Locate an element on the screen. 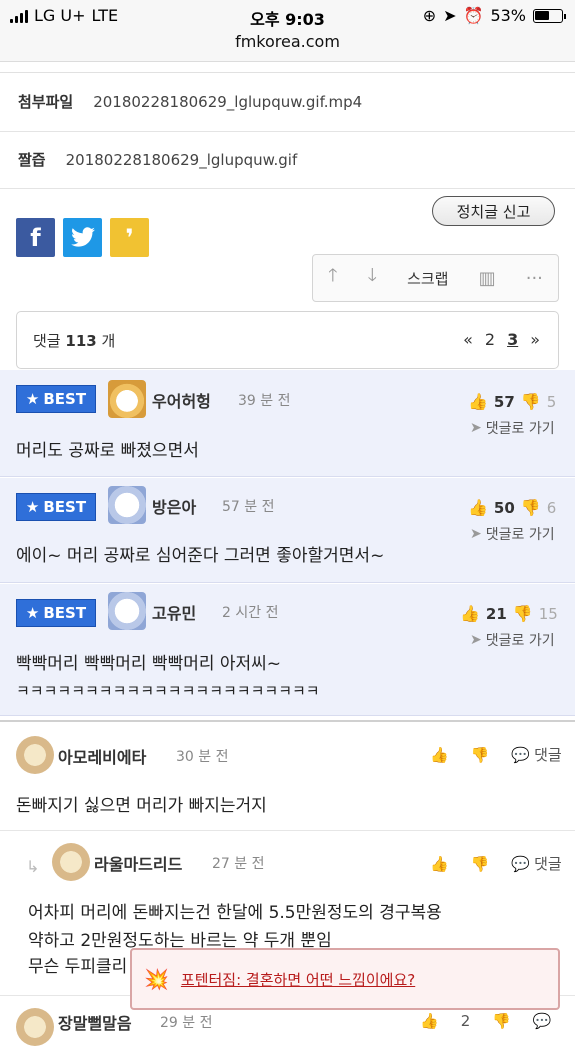  downvote-count: 15 is located at coordinates (548, 613).